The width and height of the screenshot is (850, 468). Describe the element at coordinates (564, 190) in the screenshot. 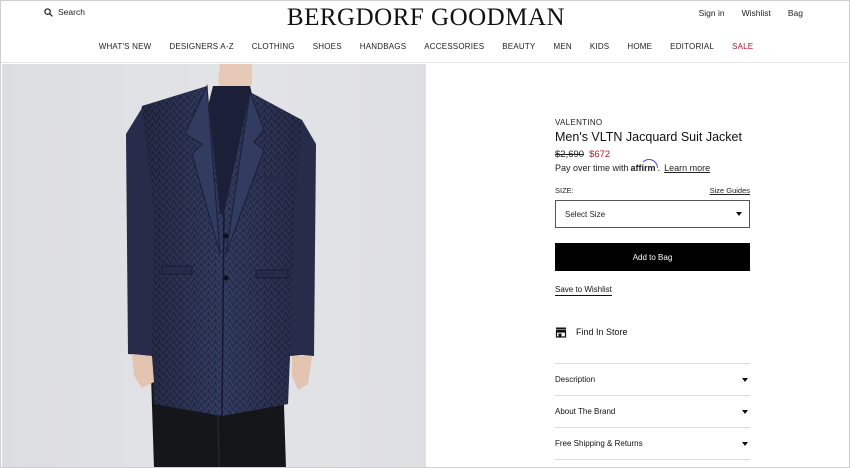

I see `size-label: SIZE:` at that location.